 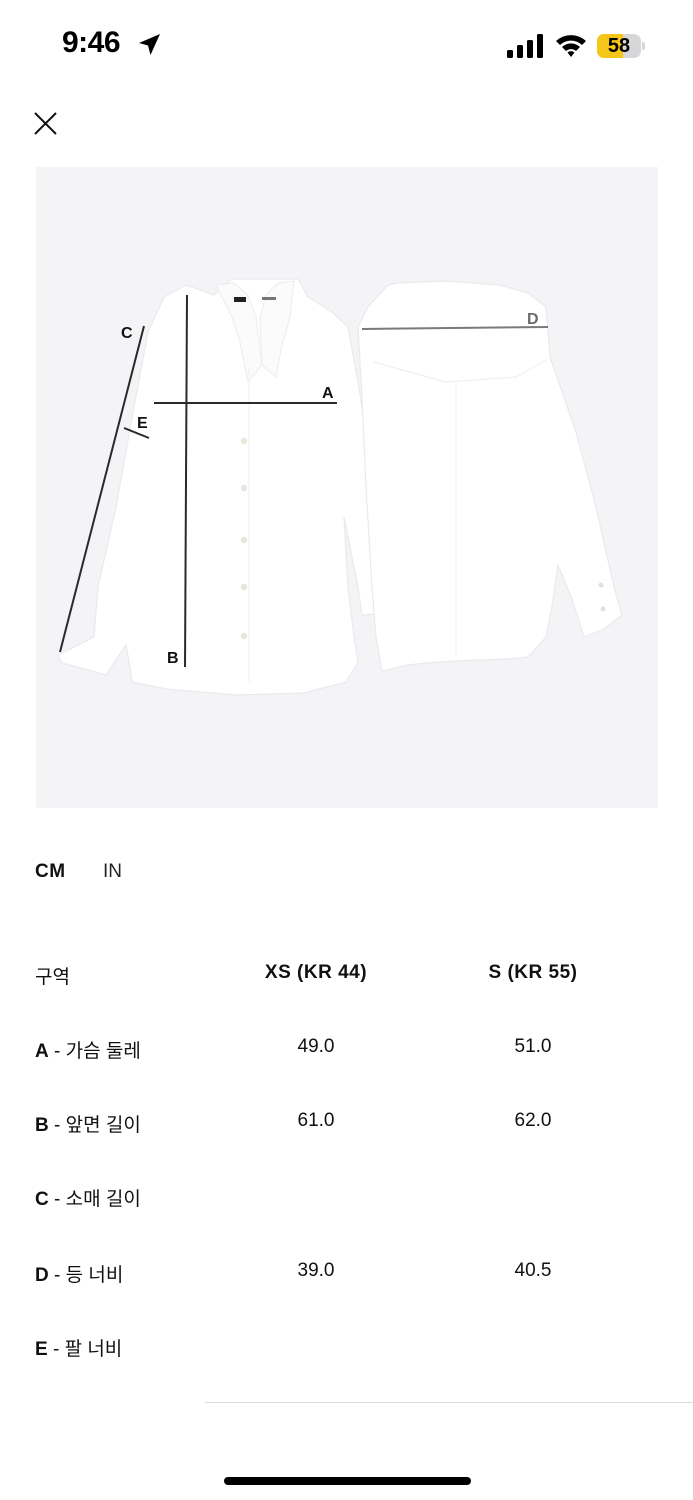 I want to click on row-key: E, so click(x=41, y=1349).